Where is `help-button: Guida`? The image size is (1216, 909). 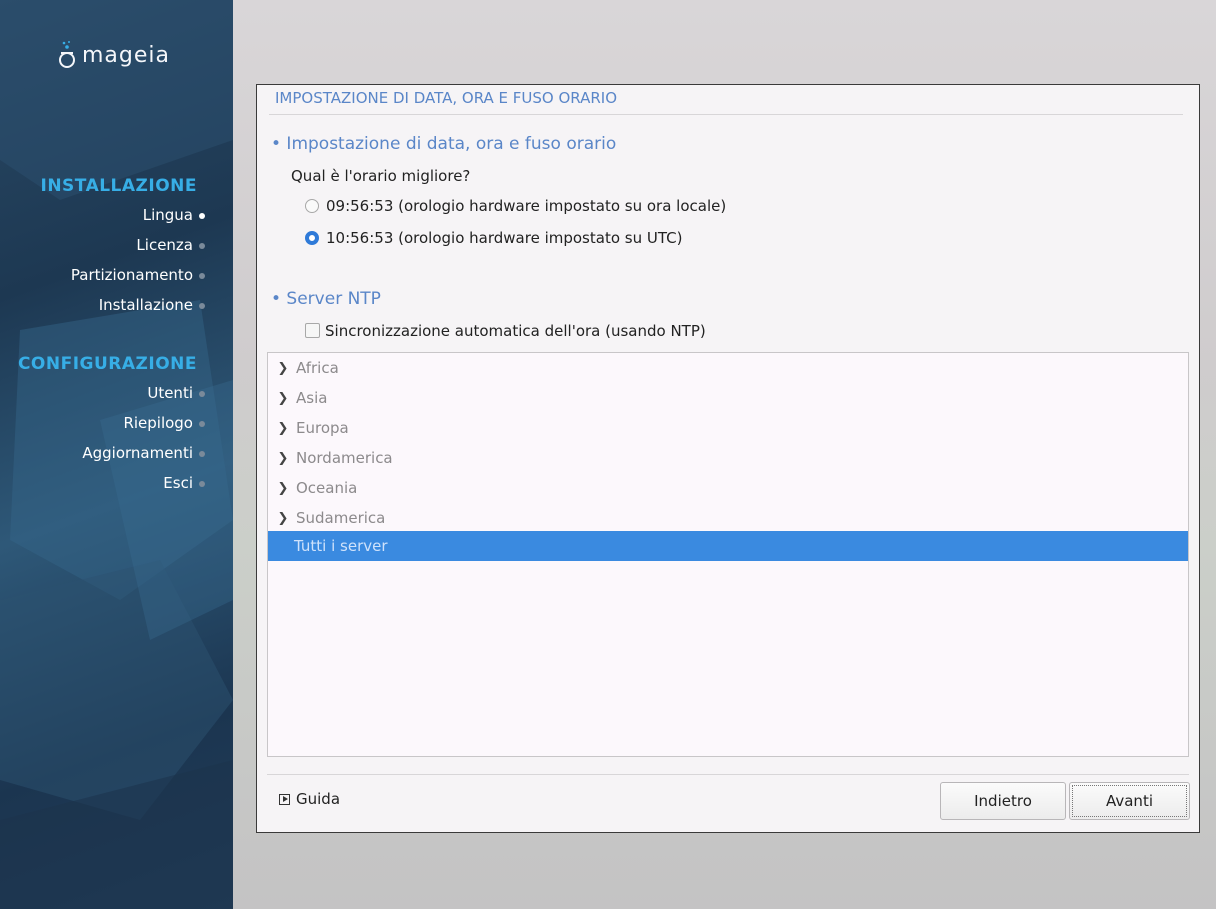 help-button: Guida is located at coordinates (309, 799).